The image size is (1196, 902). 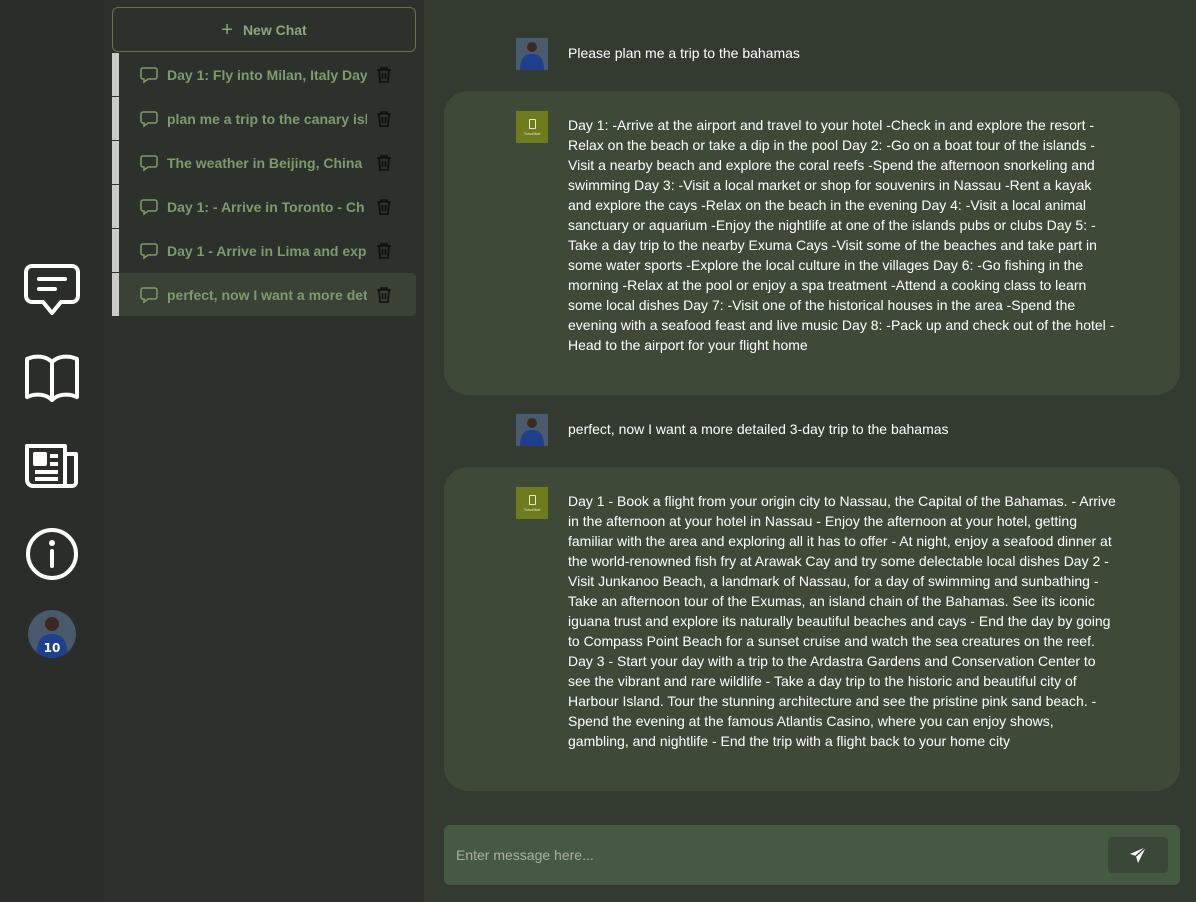 I want to click on user-avatar: 10, so click(x=52, y=634).